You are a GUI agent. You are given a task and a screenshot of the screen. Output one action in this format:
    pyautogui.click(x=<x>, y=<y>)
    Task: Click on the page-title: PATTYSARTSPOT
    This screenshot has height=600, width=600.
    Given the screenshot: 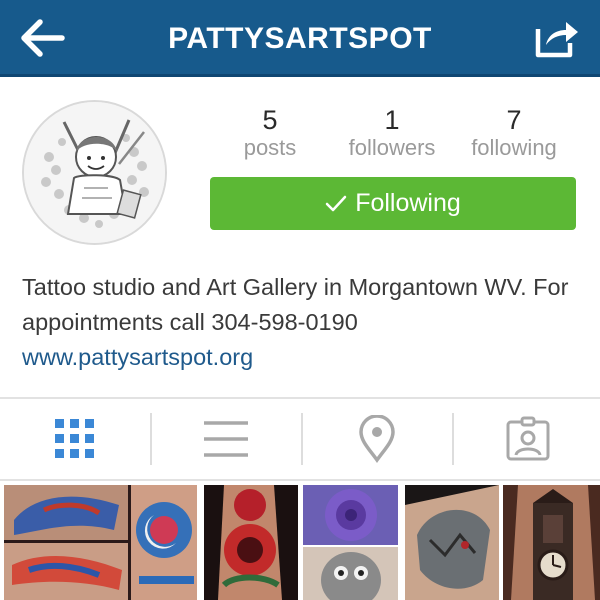 What is the action you would take?
    pyautogui.click(x=300, y=38)
    